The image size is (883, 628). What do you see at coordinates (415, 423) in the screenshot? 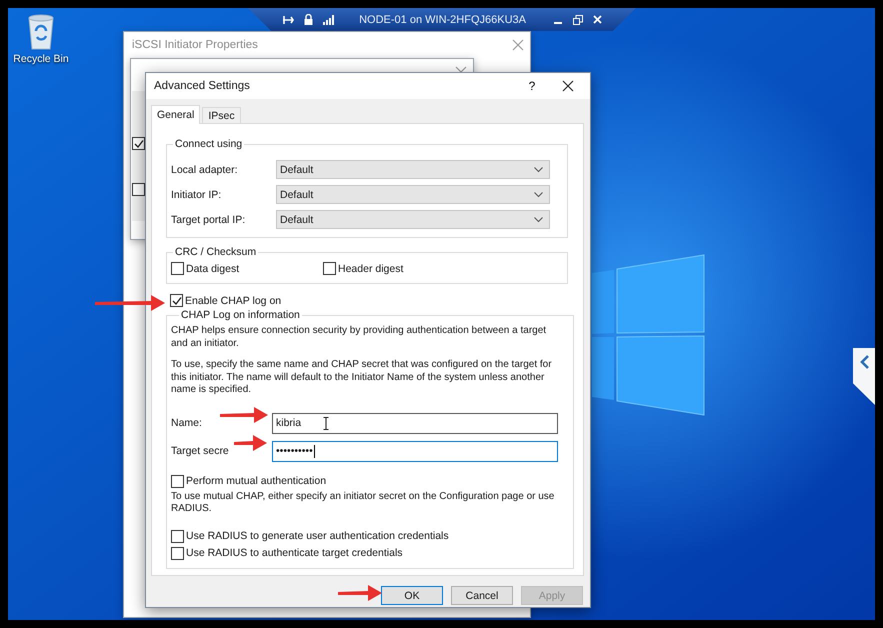
I see `input-field: kibria` at bounding box center [415, 423].